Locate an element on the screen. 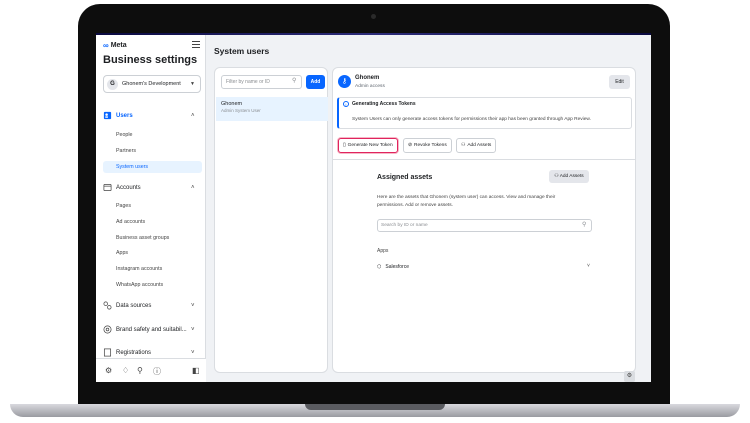 The width and height of the screenshot is (750, 423). brand-safety-icon is located at coordinates (107, 329).